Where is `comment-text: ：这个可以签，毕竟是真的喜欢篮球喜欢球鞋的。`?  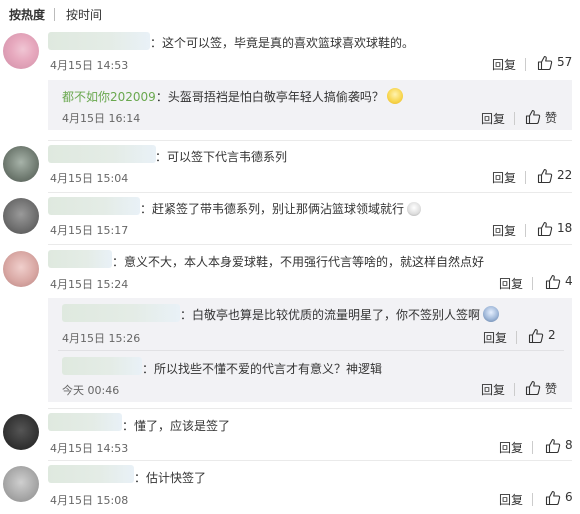 comment-text: ：这个可以签，毕竟是真的喜欢篮球喜欢球鞋的。 is located at coordinates (282, 43).